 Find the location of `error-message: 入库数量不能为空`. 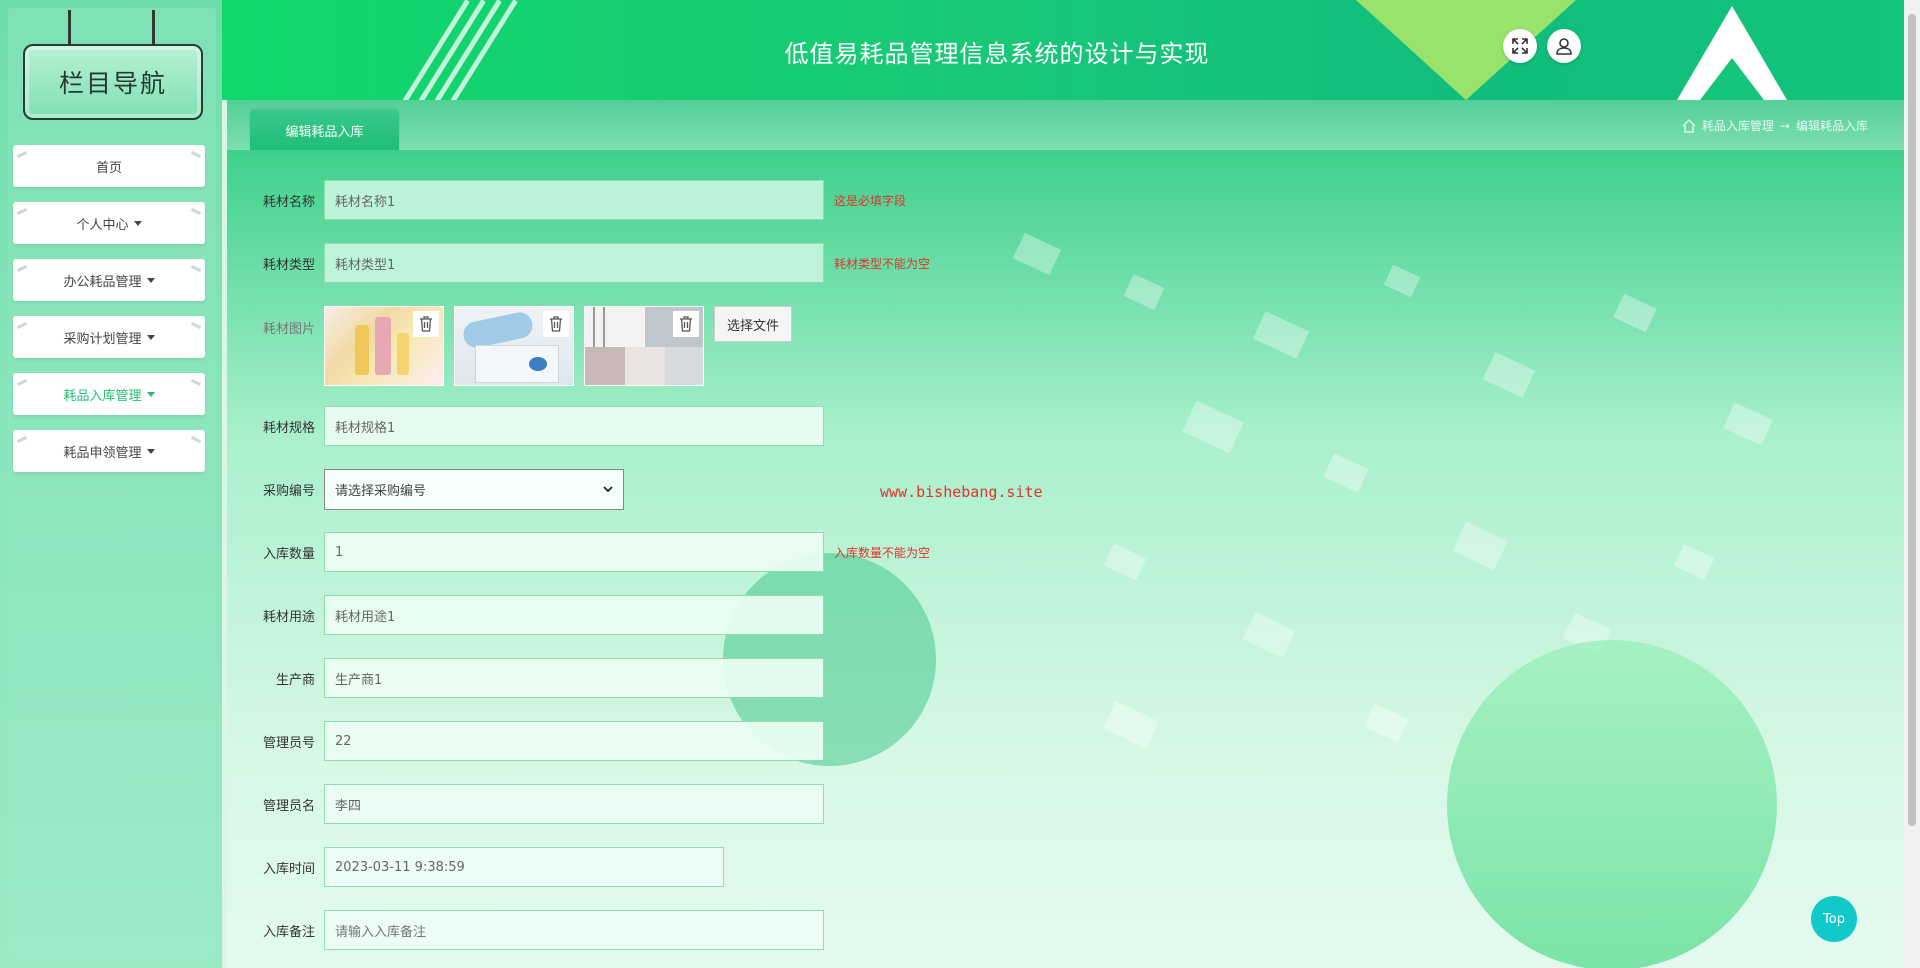

error-message: 入库数量不能为空 is located at coordinates (882, 552).